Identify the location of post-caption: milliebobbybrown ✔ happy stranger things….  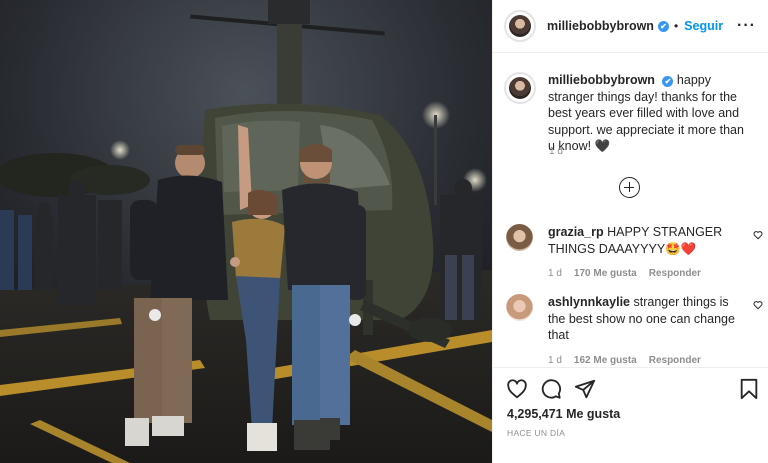
(629, 113).